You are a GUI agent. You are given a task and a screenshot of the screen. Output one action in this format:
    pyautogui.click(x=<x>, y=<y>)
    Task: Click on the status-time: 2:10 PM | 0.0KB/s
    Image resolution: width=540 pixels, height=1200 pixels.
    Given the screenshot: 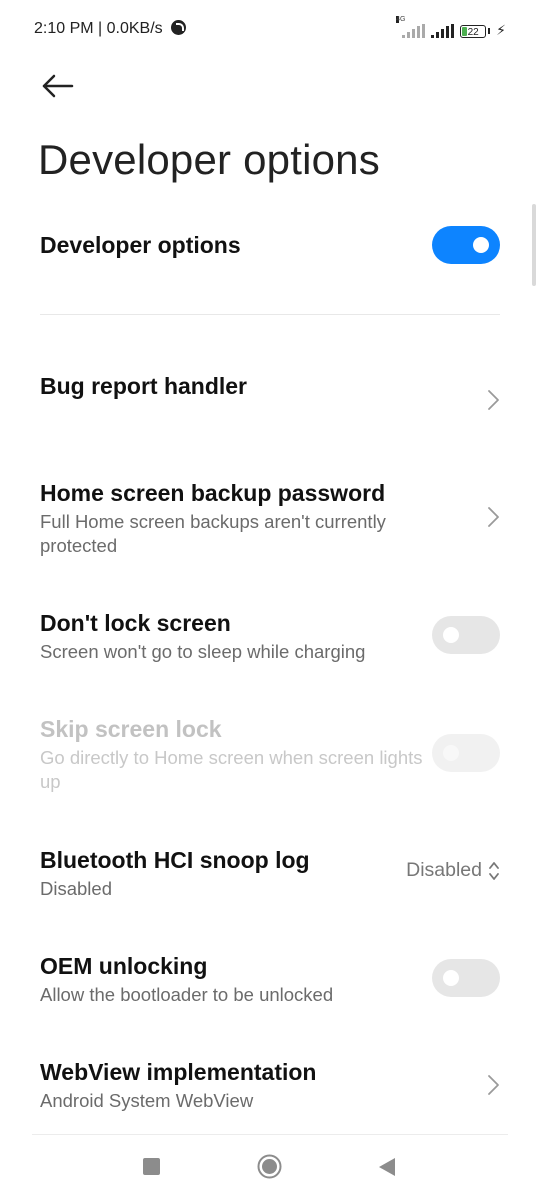 What is the action you would take?
    pyautogui.click(x=98, y=28)
    